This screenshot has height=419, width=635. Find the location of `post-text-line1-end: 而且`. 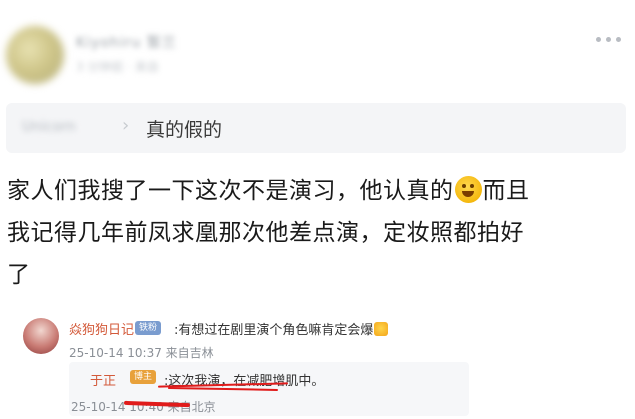

post-text-line1-end: 而且 is located at coordinates (506, 191).